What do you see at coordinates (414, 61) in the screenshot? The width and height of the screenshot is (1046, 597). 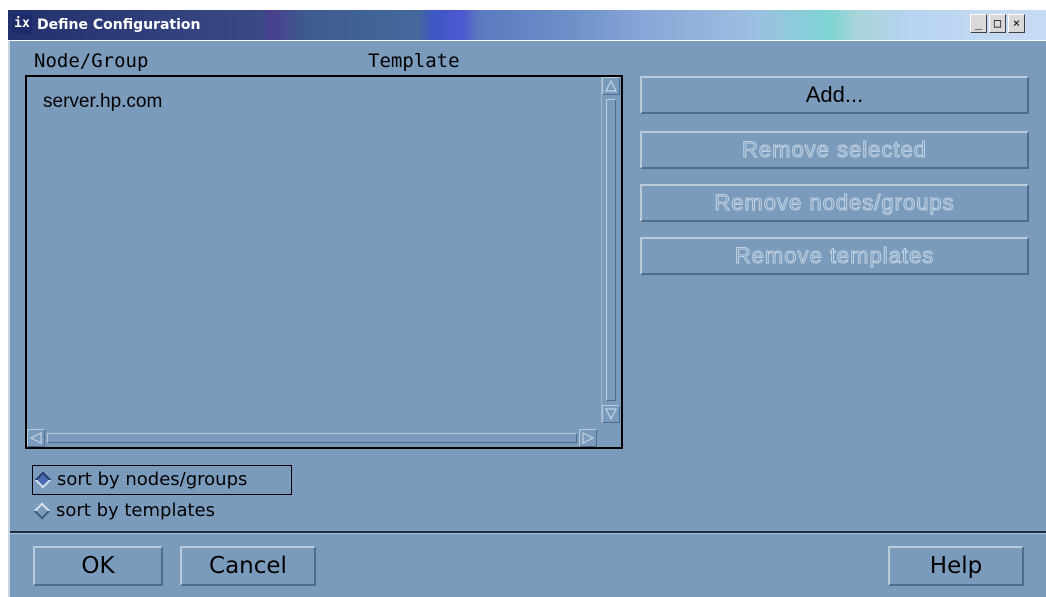 I see `column-header-template: Template` at bounding box center [414, 61].